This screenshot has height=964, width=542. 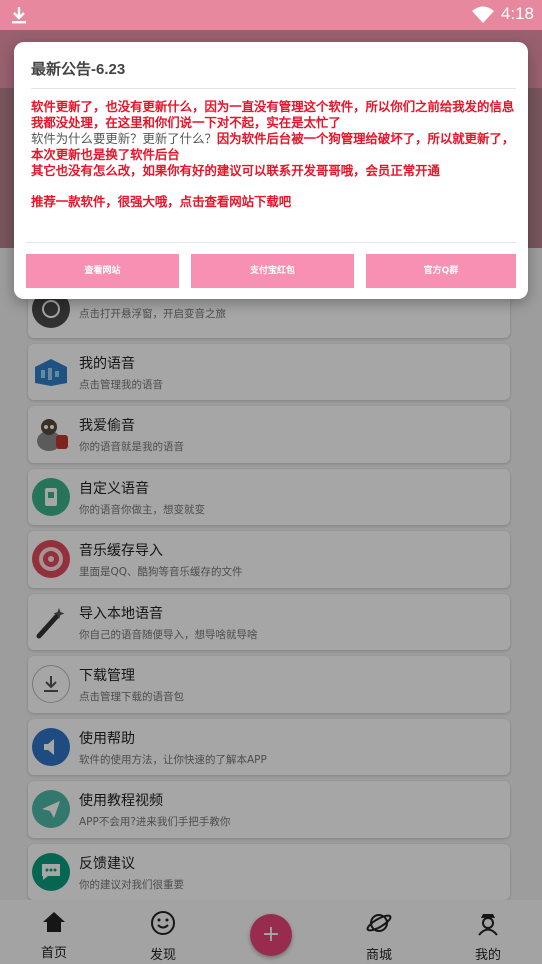 I want to click on official-qq-group-button: 官方Q群, so click(x=441, y=271).